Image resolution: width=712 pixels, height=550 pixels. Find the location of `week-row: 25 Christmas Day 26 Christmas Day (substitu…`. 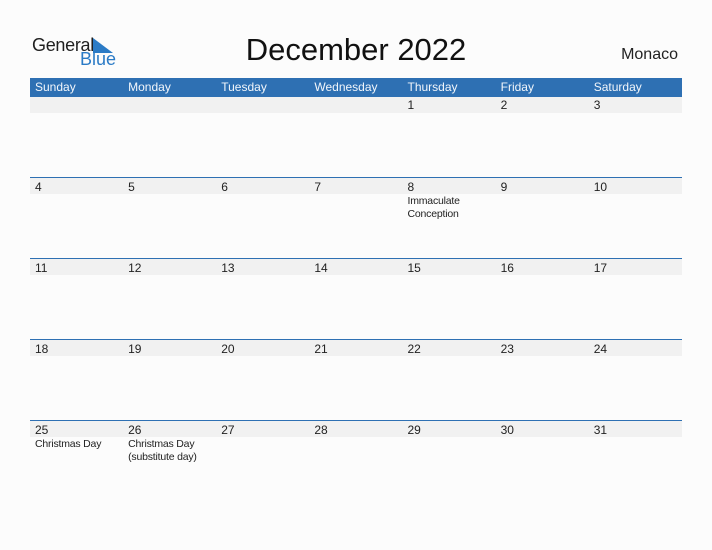

week-row: 25 Christmas Day 26 Christmas Day (substitu… is located at coordinates (356, 460).